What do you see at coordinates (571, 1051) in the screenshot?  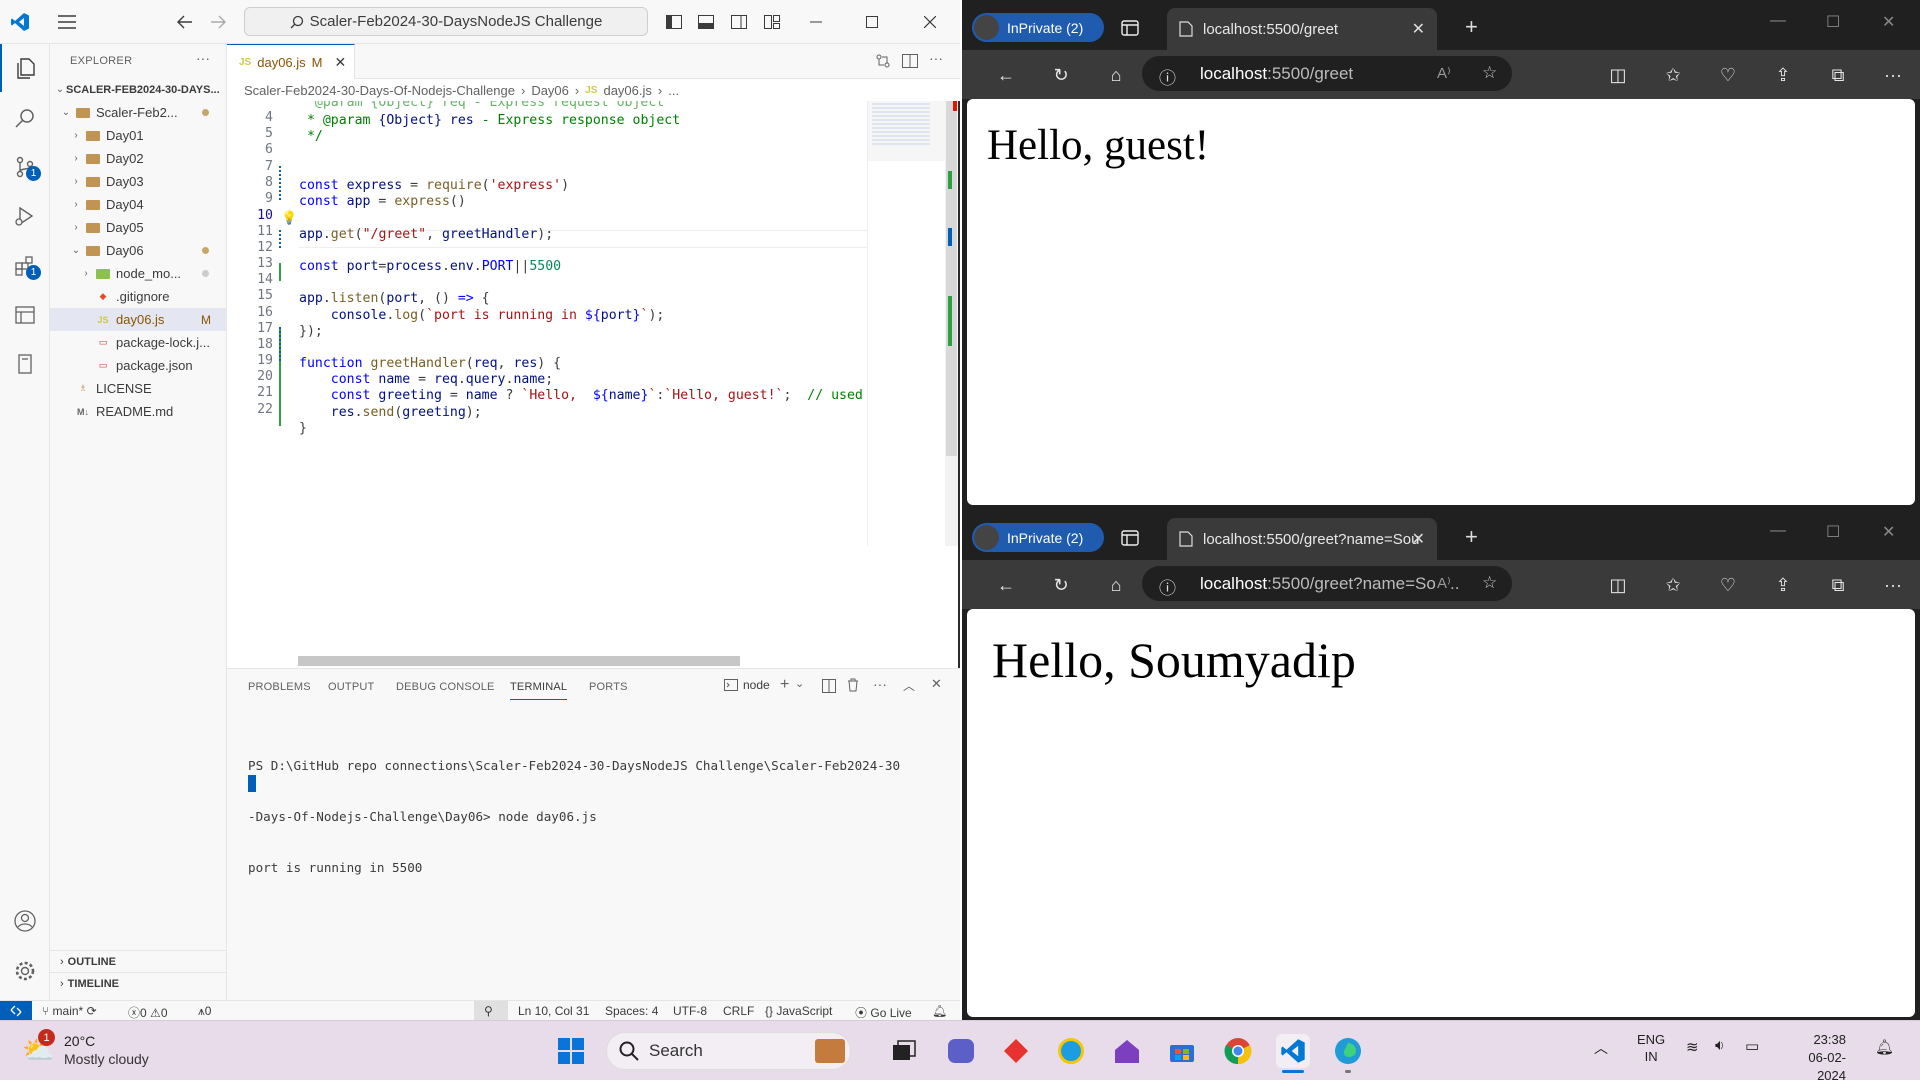 I see `start-windows-icon` at bounding box center [571, 1051].